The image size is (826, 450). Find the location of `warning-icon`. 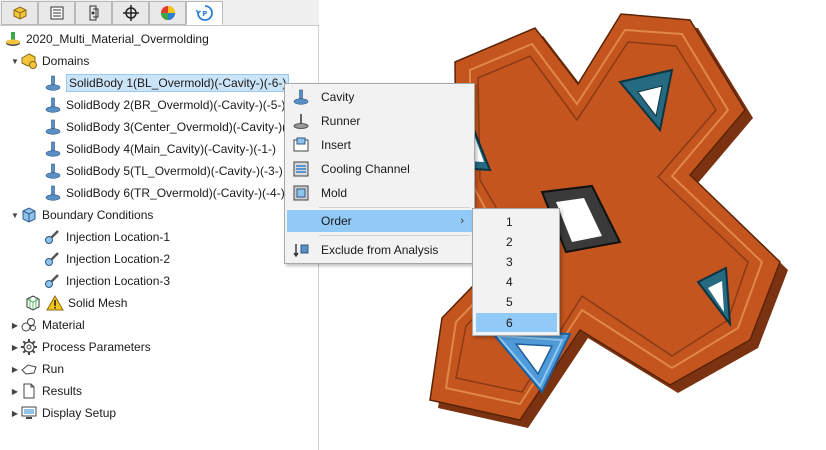

warning-icon is located at coordinates (55, 303).